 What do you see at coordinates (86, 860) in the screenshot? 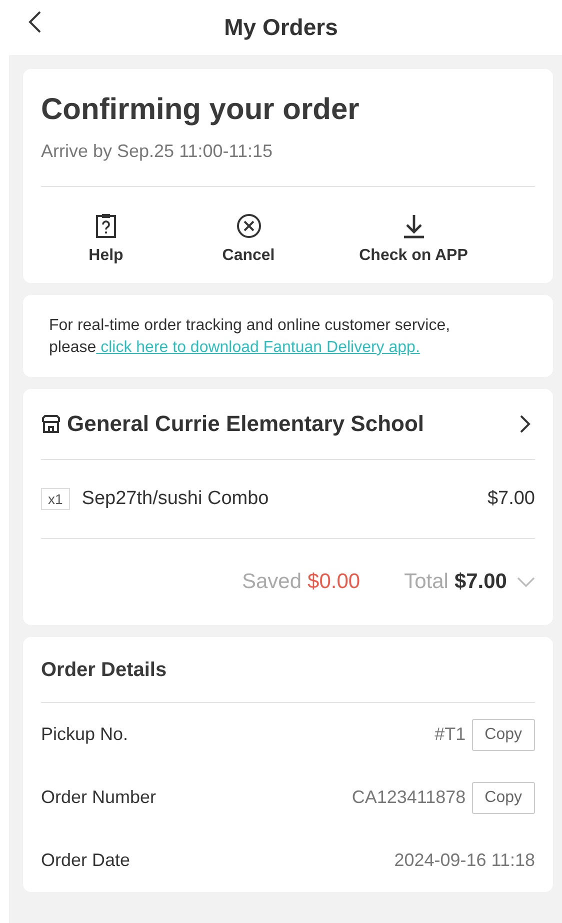
I see `detail-label: Order Date` at bounding box center [86, 860].